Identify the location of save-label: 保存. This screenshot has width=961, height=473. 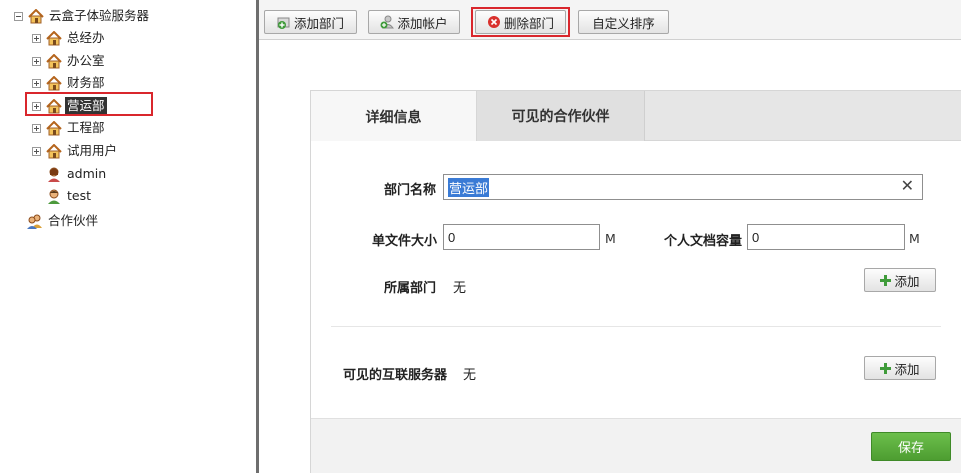
(910, 448).